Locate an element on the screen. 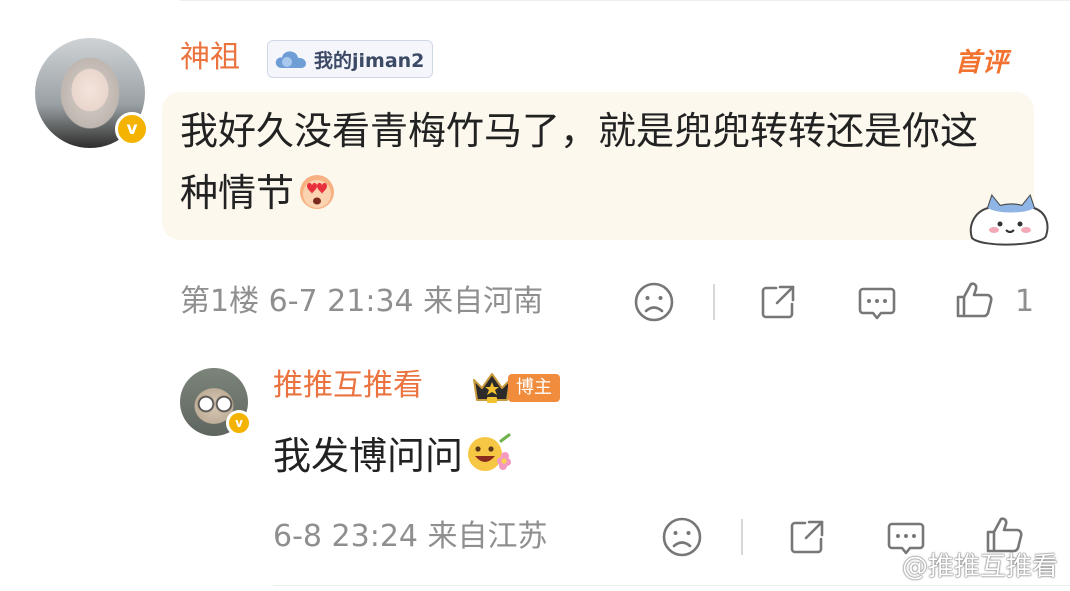 The height and width of the screenshot is (591, 1070). mascot-sticker is located at coordinates (1009, 219).